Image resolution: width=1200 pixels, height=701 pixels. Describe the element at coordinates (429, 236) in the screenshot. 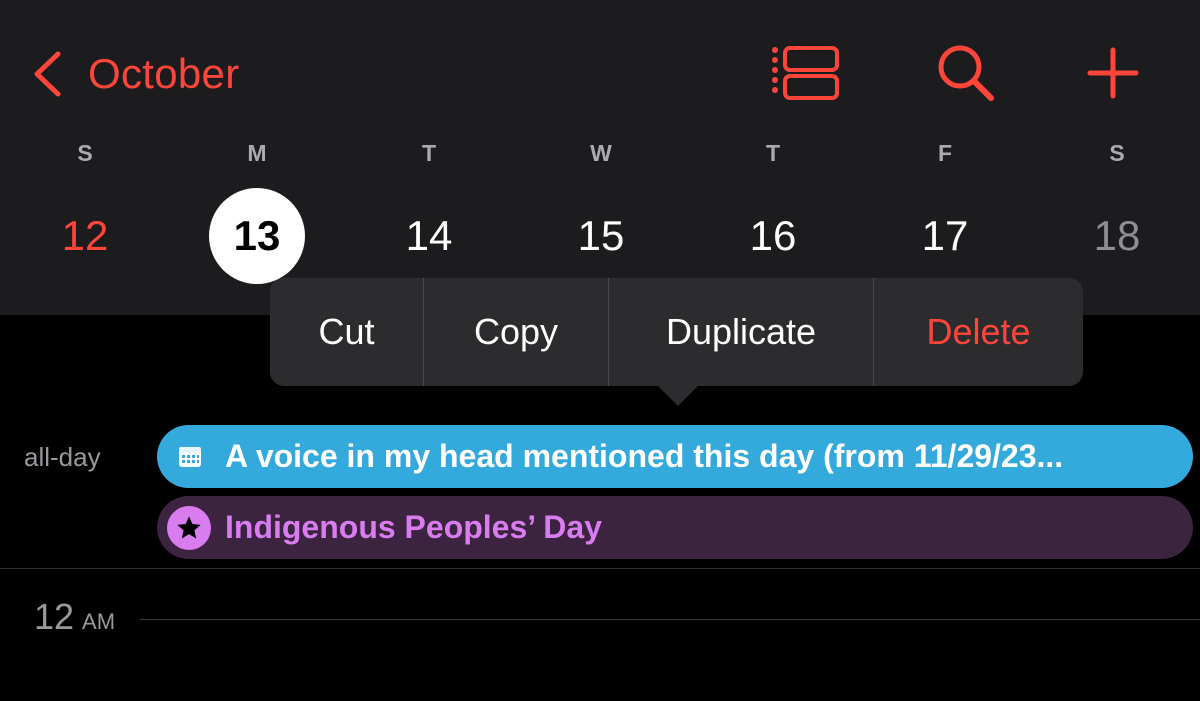

I see `day-cell: 14` at that location.